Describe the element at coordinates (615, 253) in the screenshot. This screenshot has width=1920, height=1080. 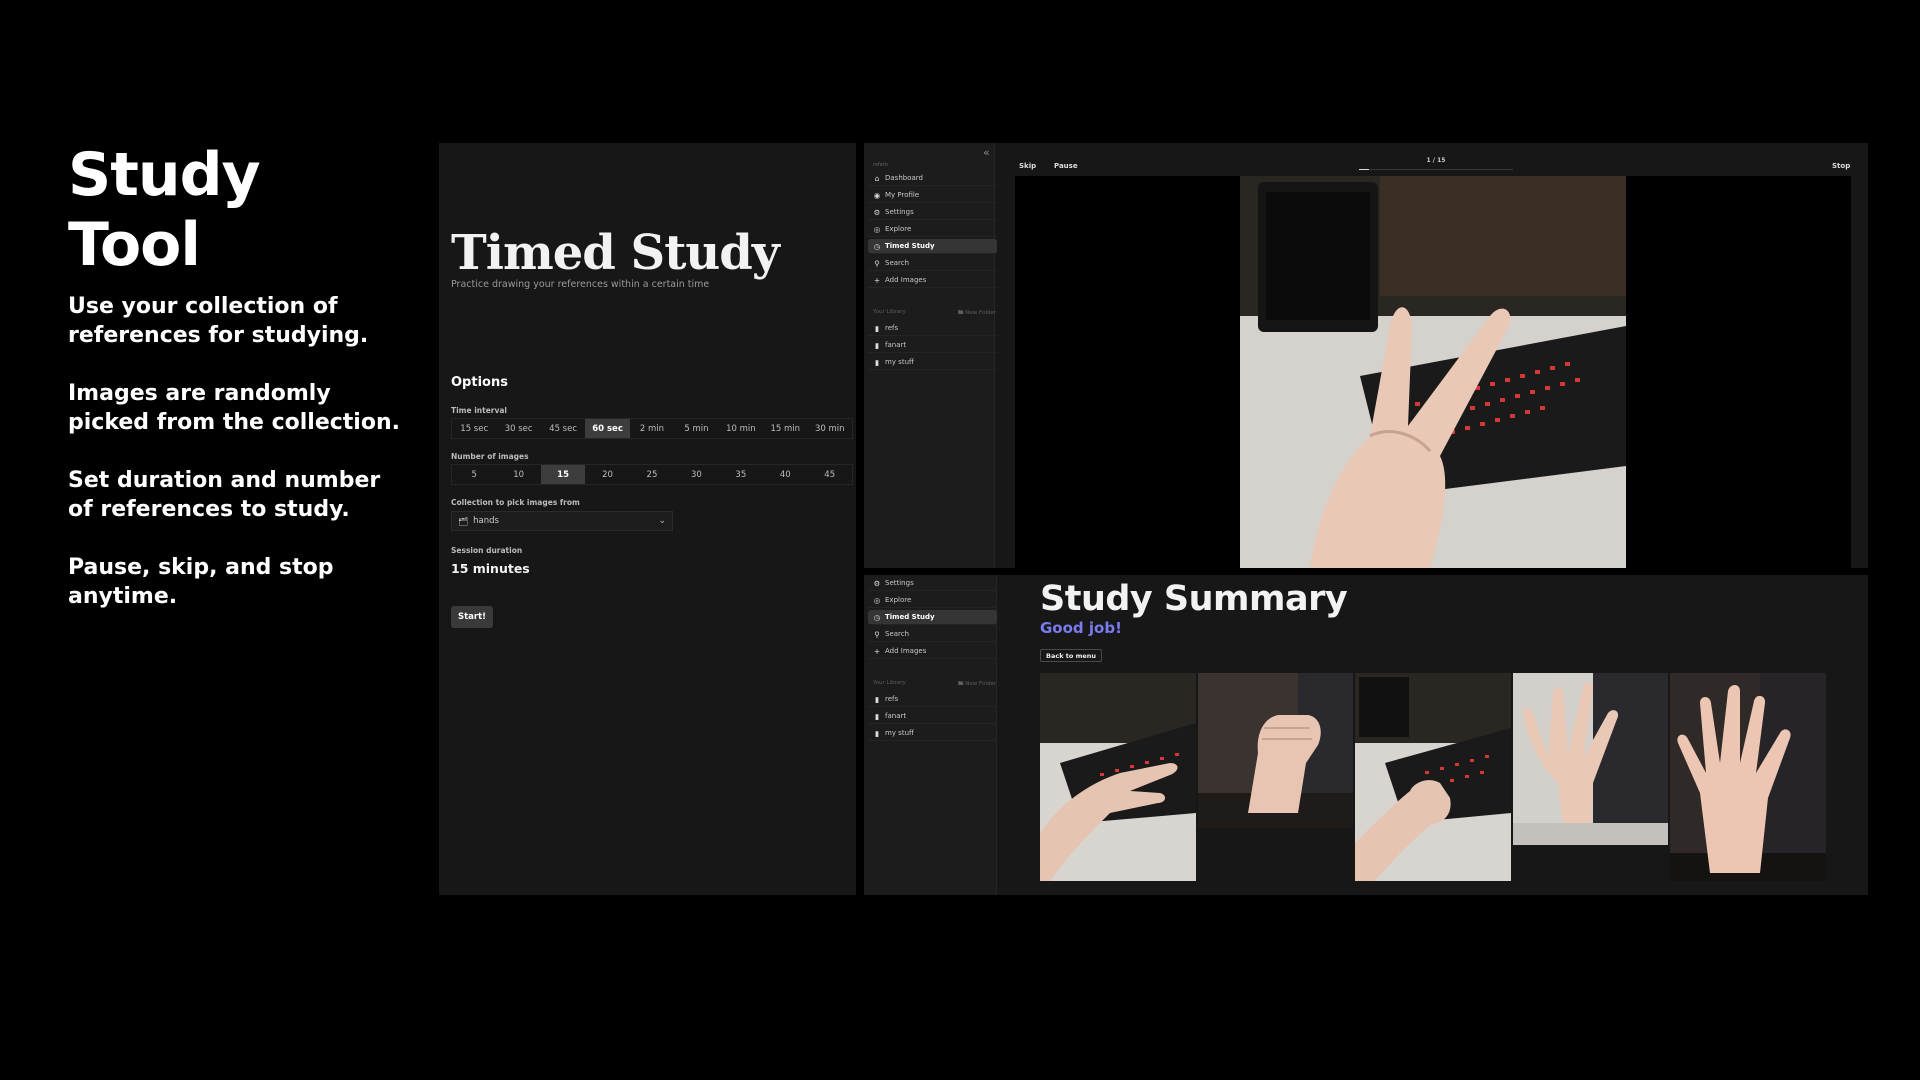
I see `page-title: Timed Study` at that location.